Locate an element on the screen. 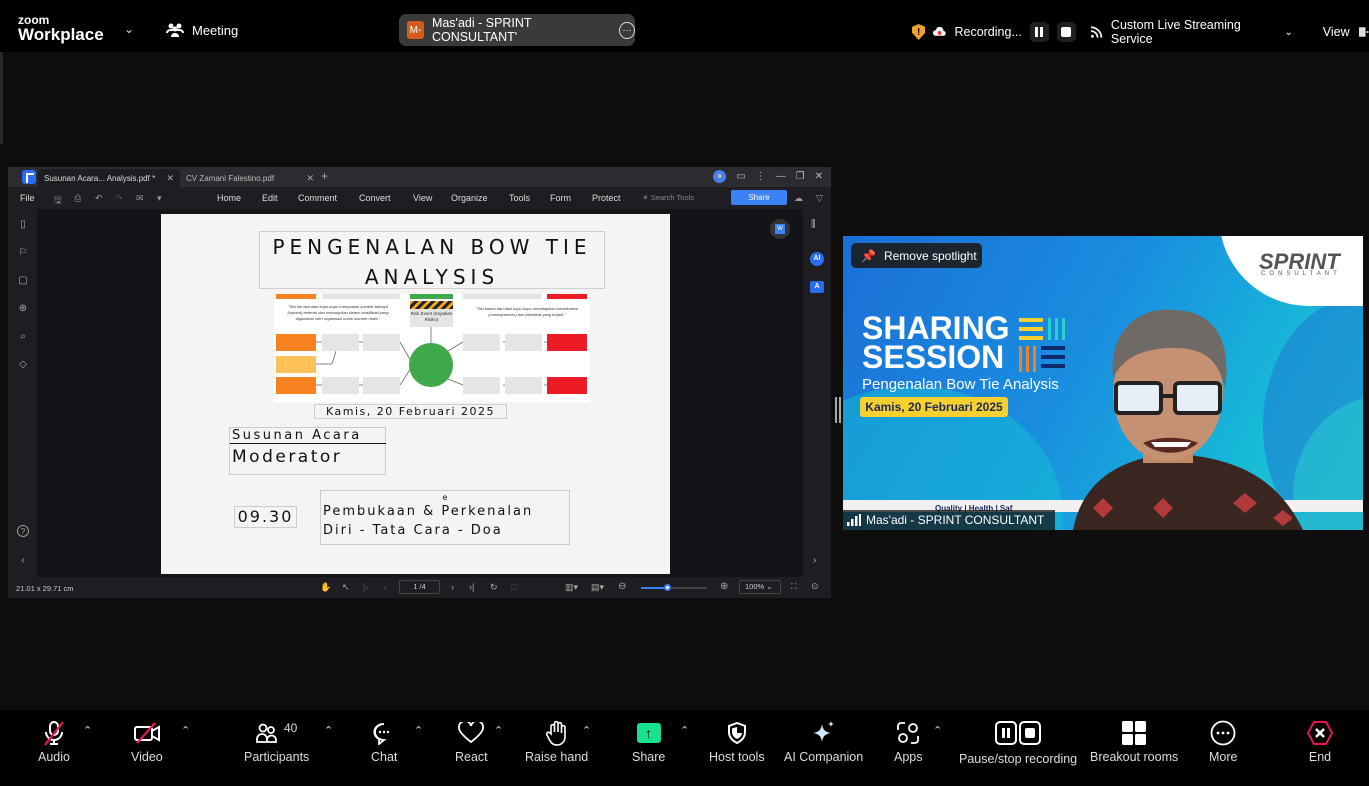 The height and width of the screenshot is (786, 1369). convert-to-word-icon: W is located at coordinates (780, 229).